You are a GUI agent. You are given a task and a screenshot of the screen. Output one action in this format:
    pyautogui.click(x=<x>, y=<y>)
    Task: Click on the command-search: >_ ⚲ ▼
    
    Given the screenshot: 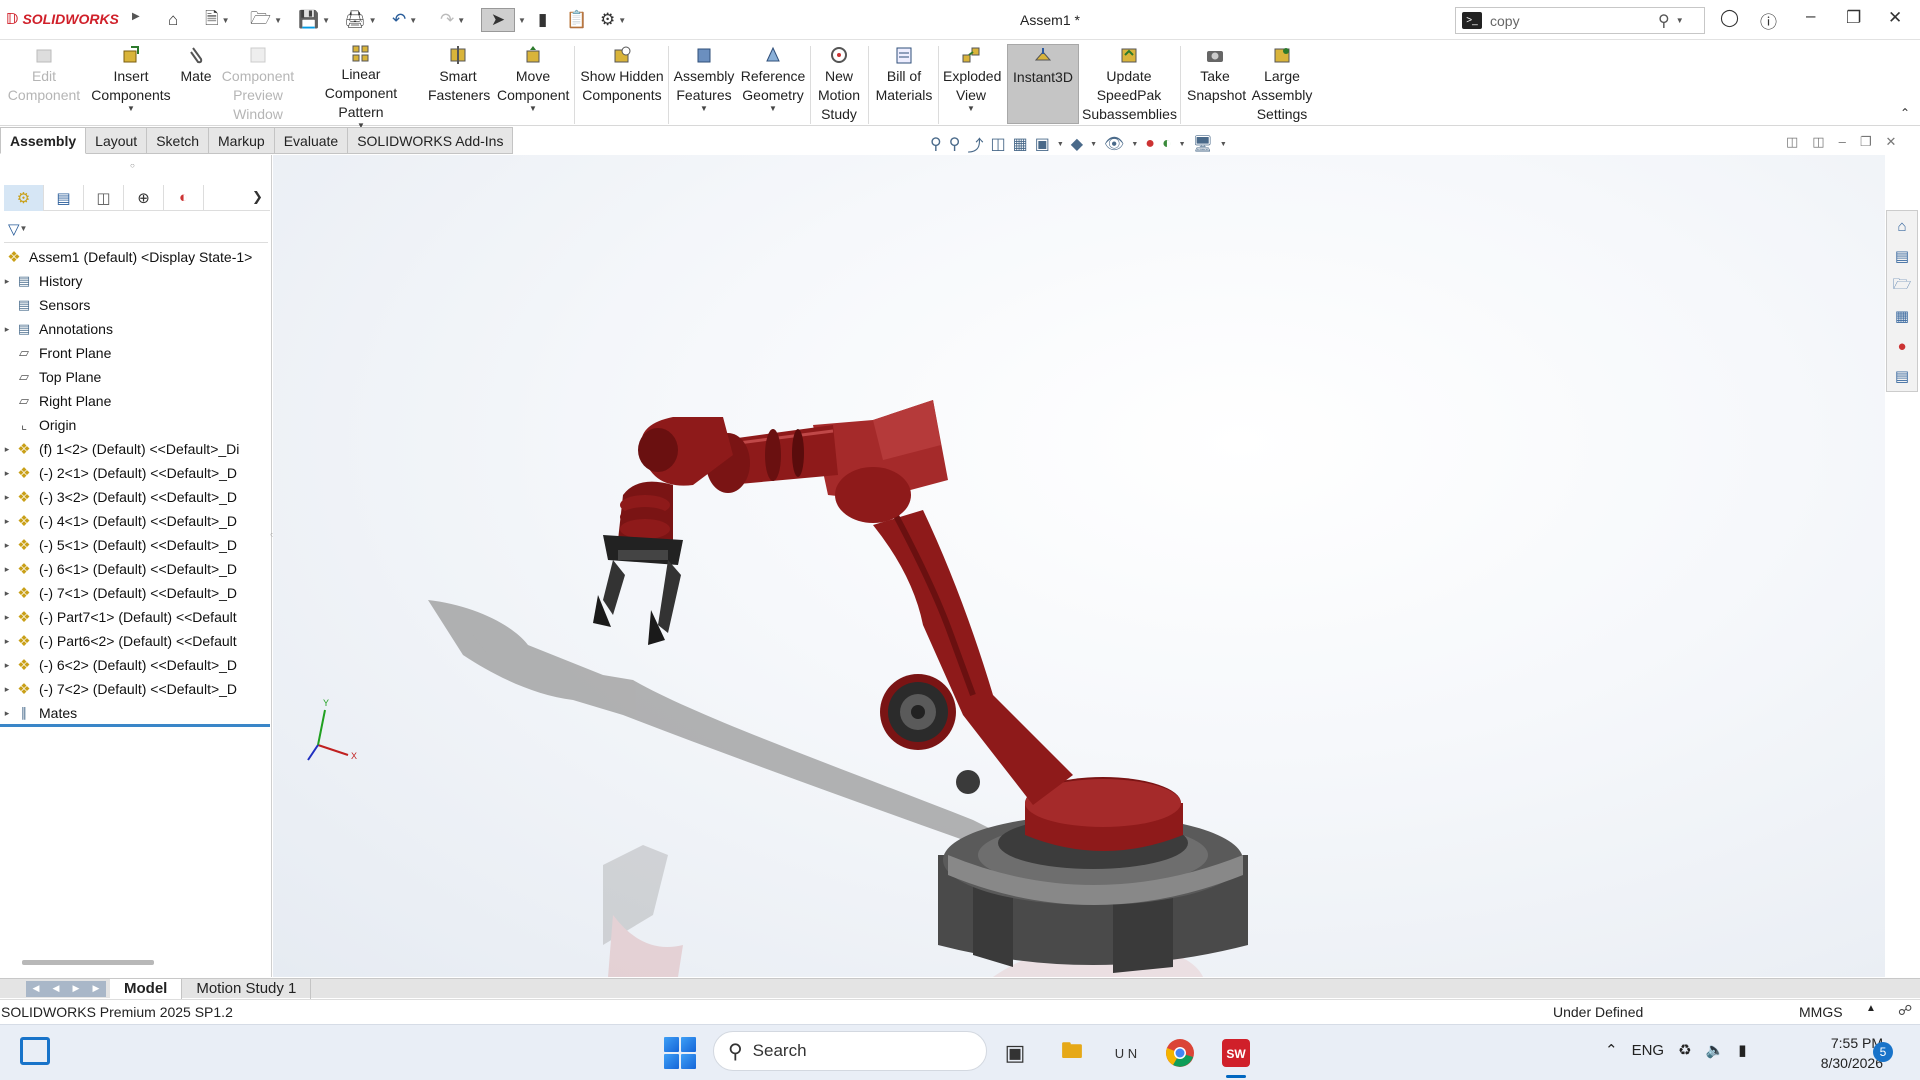 What is the action you would take?
    pyautogui.click(x=1580, y=20)
    